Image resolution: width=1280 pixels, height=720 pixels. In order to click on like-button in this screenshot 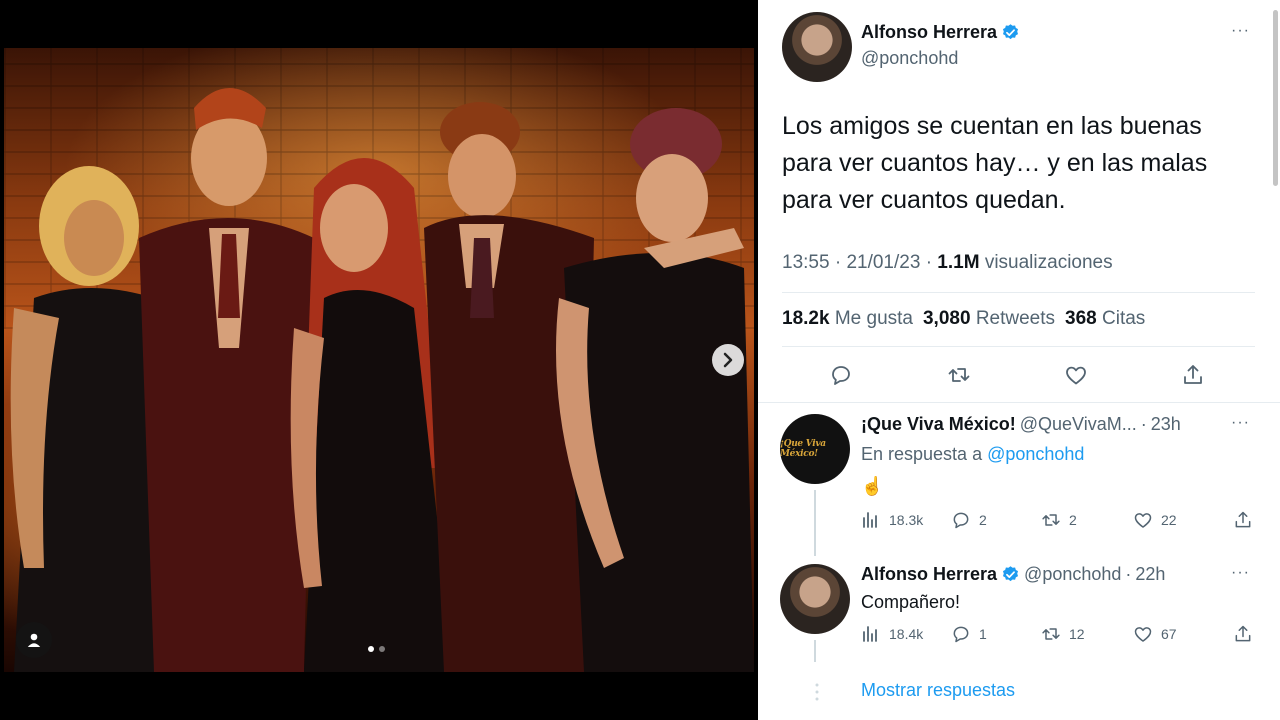, I will do `click(1076, 375)`.